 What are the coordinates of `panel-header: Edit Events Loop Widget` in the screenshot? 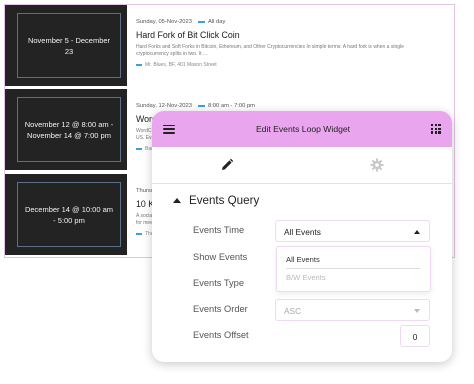 It's located at (302, 129).